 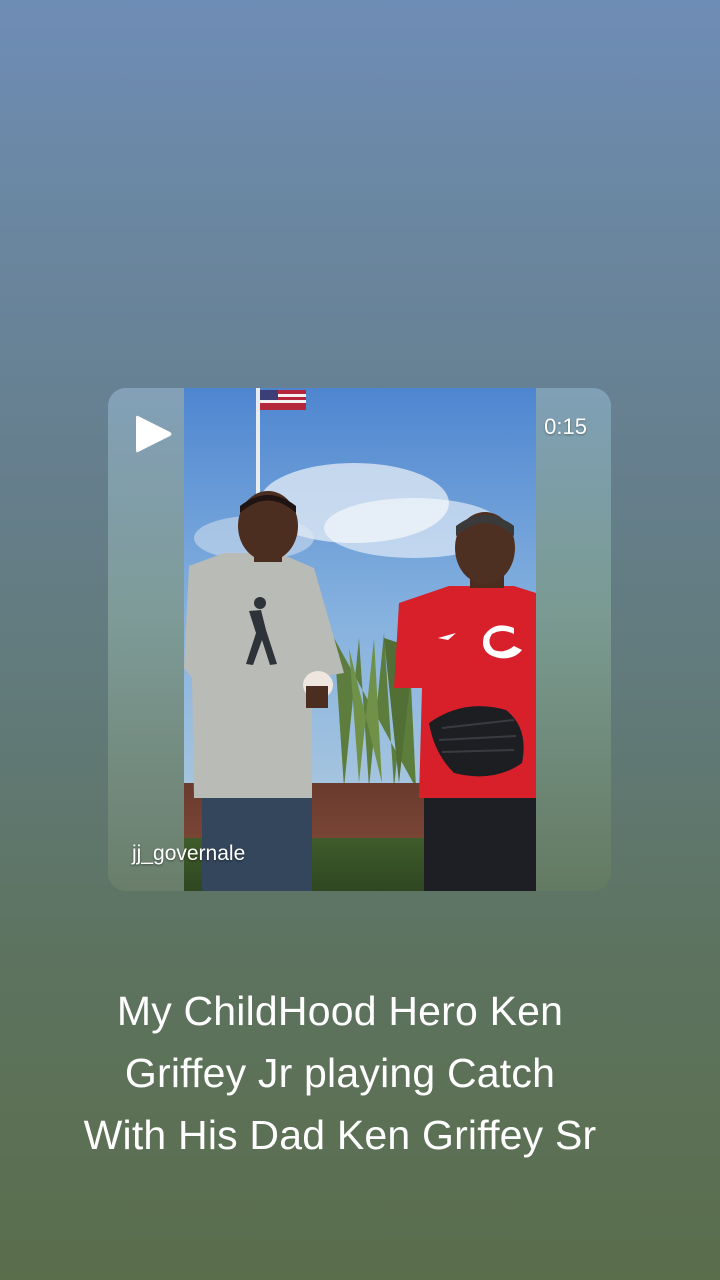 I want to click on play-icon, so click(x=154, y=434).